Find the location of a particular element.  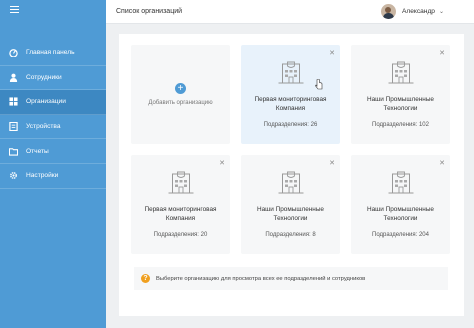

sidebar-item-label: Главная панель is located at coordinates (50, 53).